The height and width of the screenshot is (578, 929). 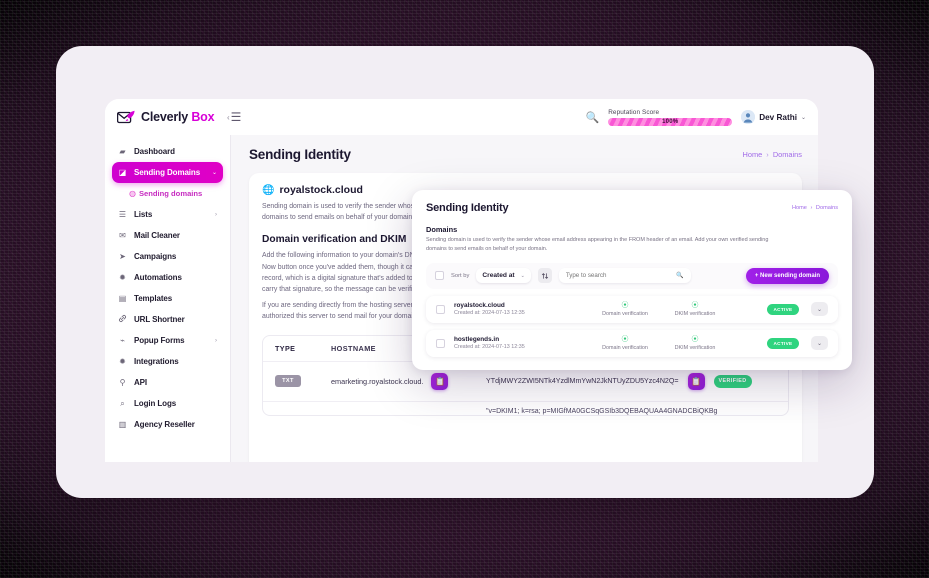 I want to click on campaigns-icon: ➤, so click(x=122, y=256).